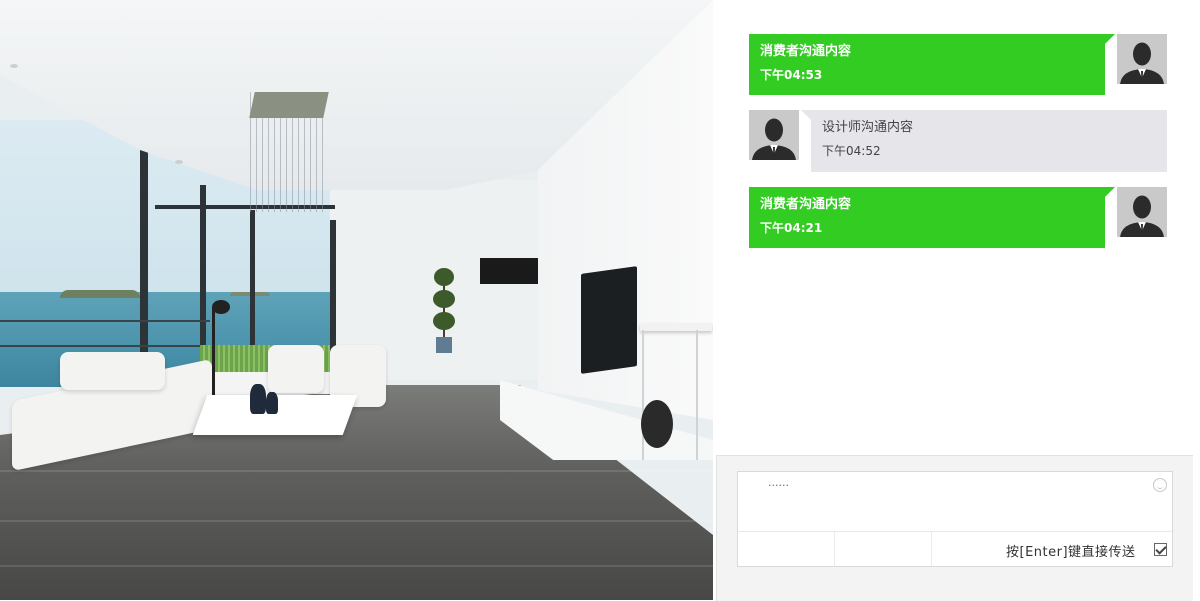 Image resolution: width=1200 pixels, height=601 pixels. I want to click on smiley-emoji-icon, so click(1160, 485).